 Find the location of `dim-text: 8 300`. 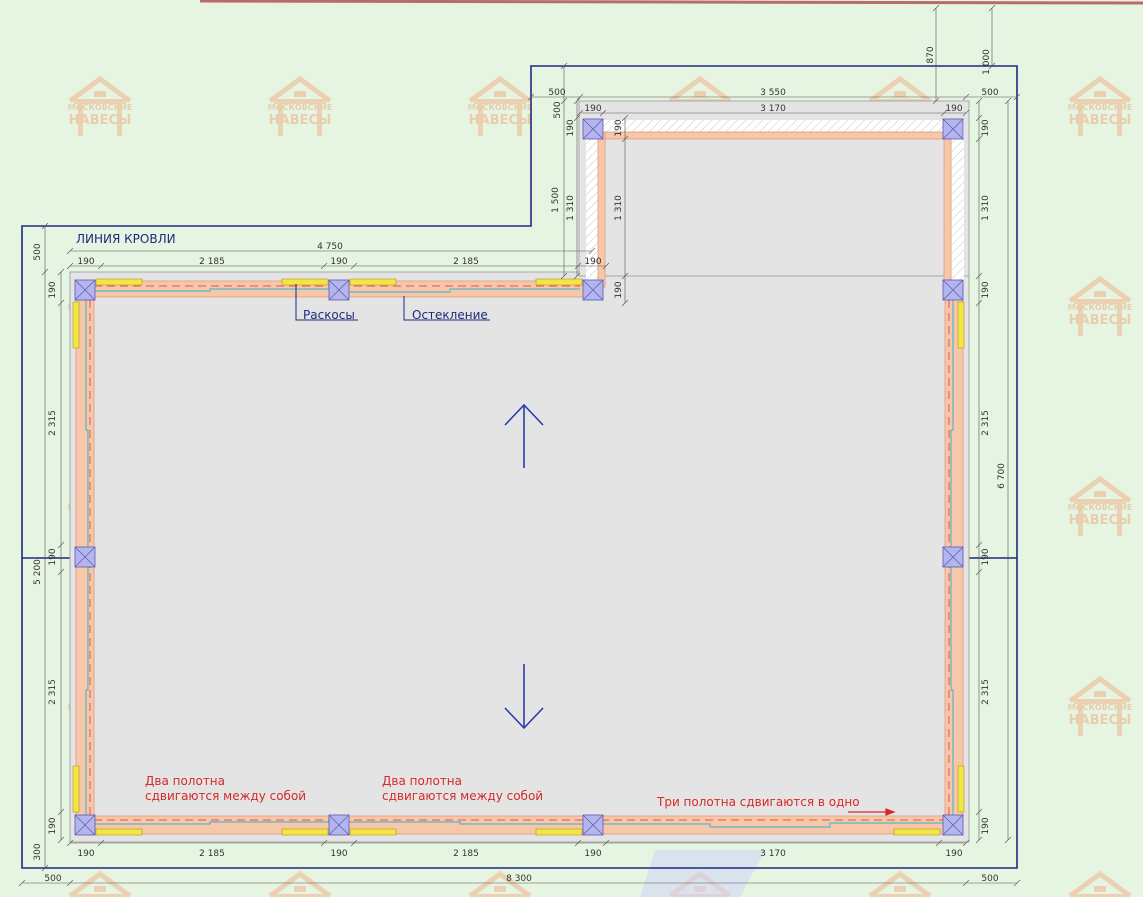

dim-text: 8 300 is located at coordinates (519, 879).